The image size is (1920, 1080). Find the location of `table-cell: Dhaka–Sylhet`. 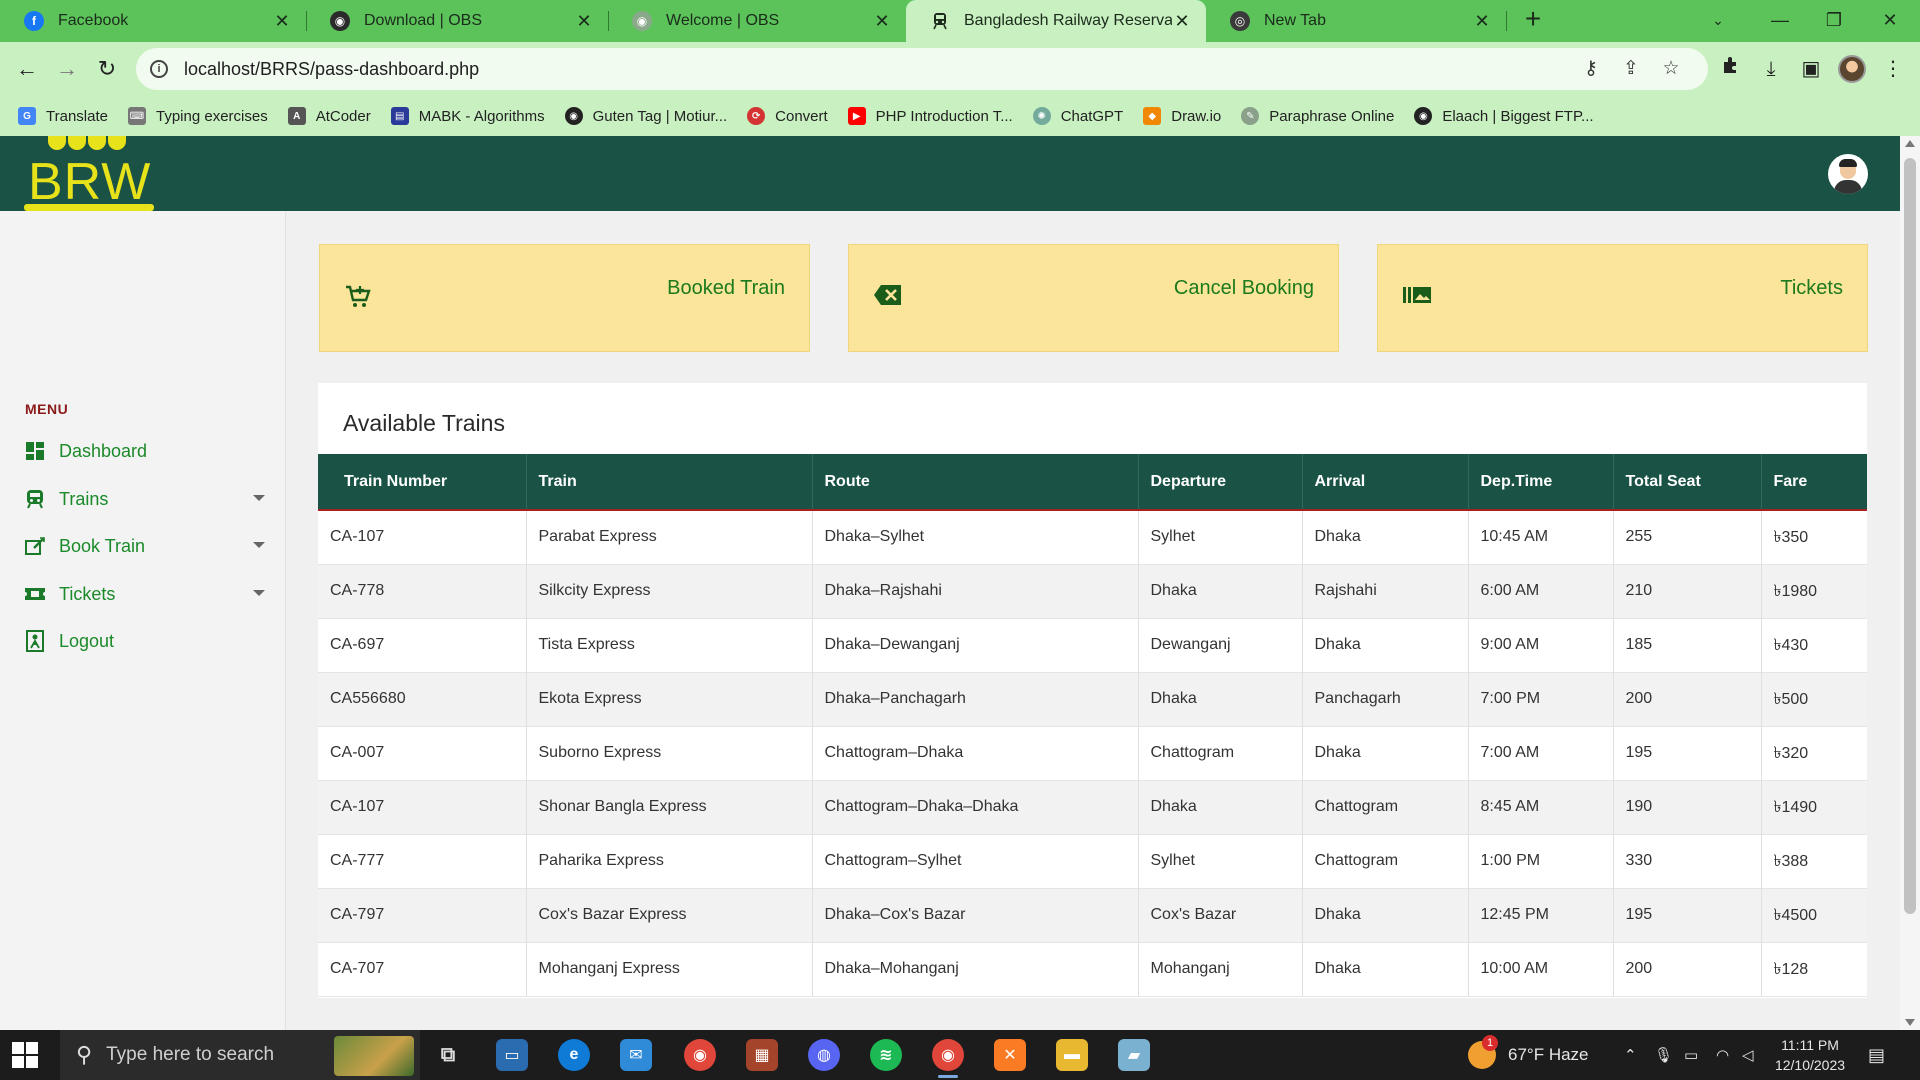

table-cell: Dhaka–Sylhet is located at coordinates (974, 537).